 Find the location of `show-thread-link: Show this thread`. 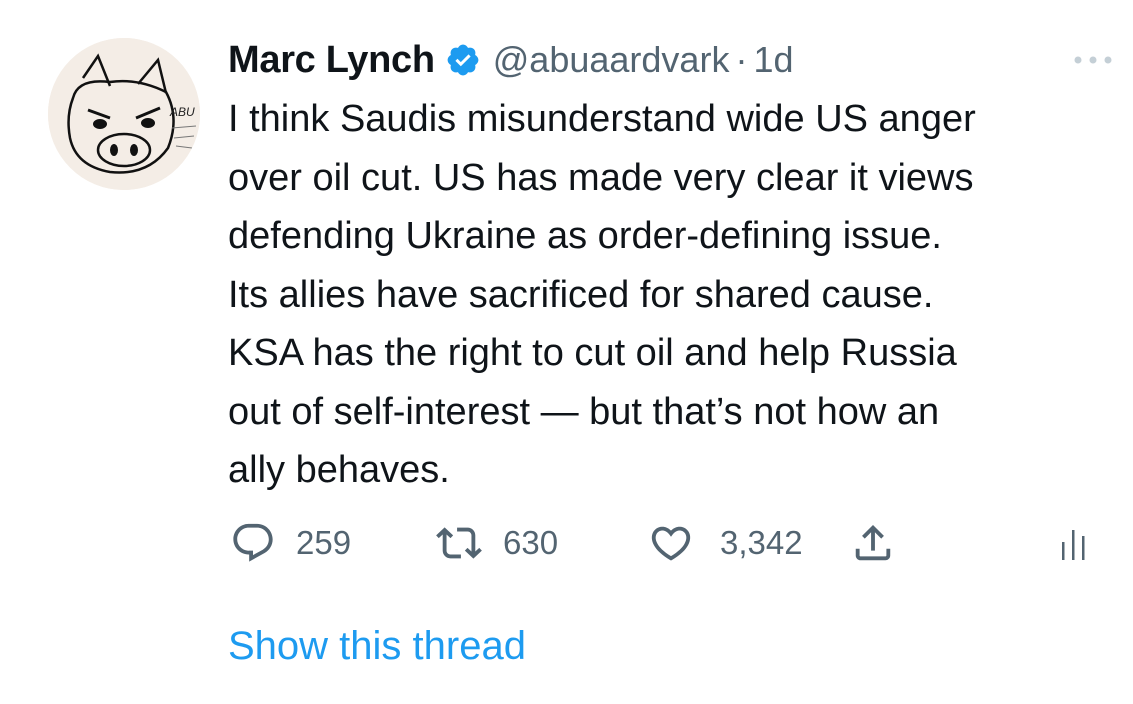

show-thread-link: Show this thread is located at coordinates (377, 646).